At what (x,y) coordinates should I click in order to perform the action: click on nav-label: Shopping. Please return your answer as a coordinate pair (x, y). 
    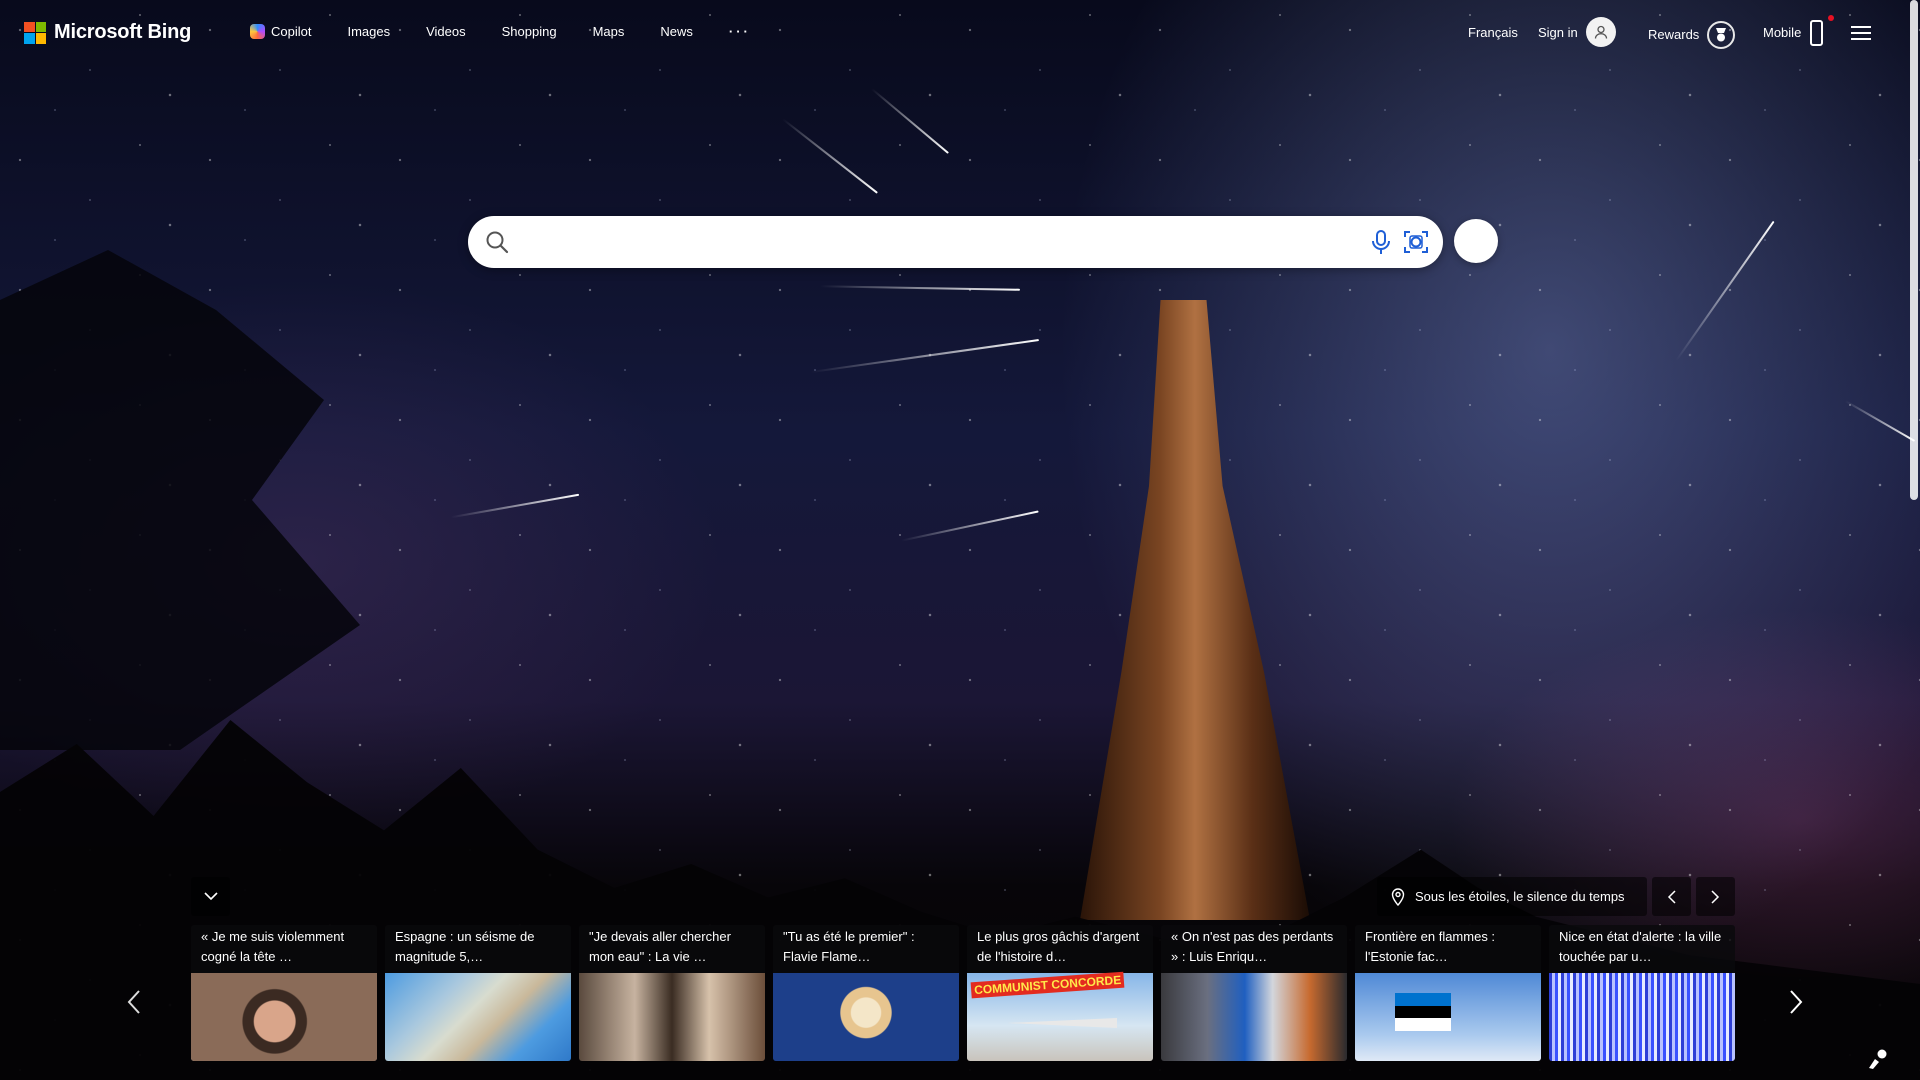
    Looking at the image, I should click on (529, 31).